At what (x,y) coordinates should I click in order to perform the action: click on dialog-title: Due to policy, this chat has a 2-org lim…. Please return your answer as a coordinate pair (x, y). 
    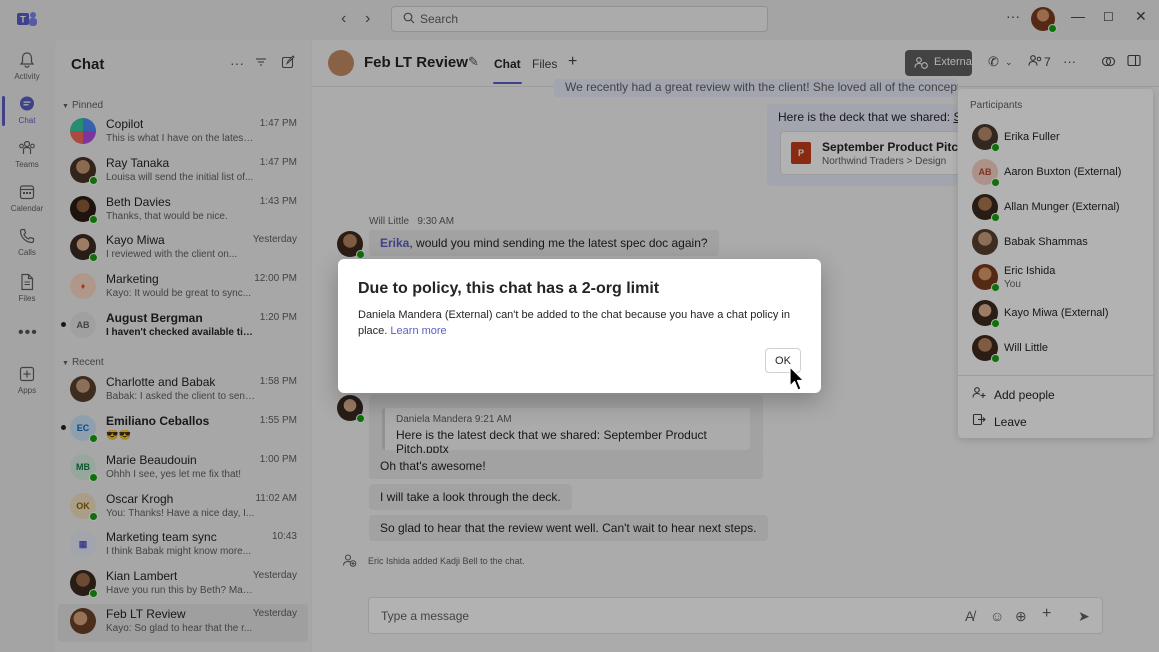
    Looking at the image, I should click on (509, 288).